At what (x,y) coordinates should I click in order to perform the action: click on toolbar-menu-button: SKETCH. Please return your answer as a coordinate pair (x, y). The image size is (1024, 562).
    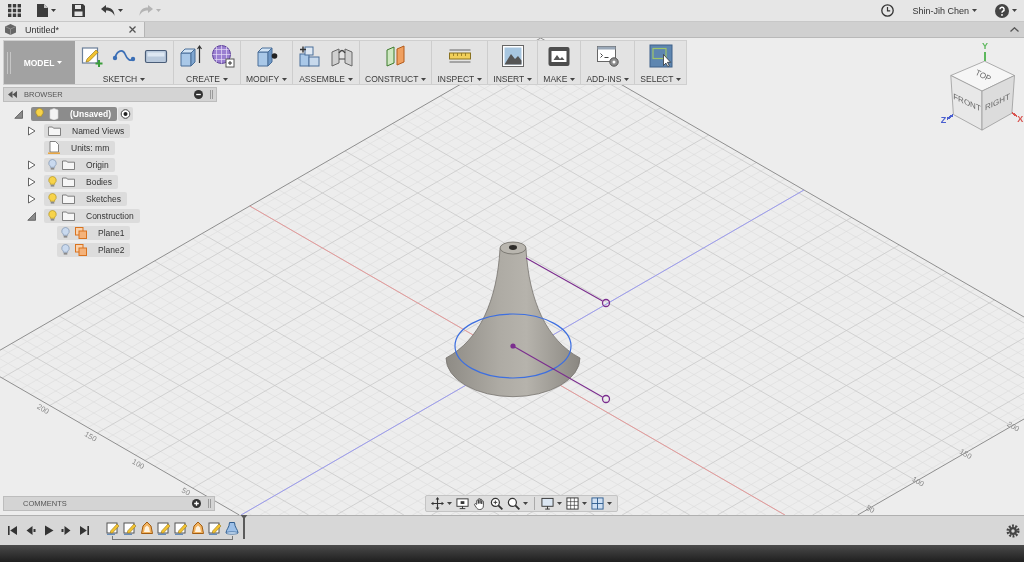
    Looking at the image, I should click on (124, 79).